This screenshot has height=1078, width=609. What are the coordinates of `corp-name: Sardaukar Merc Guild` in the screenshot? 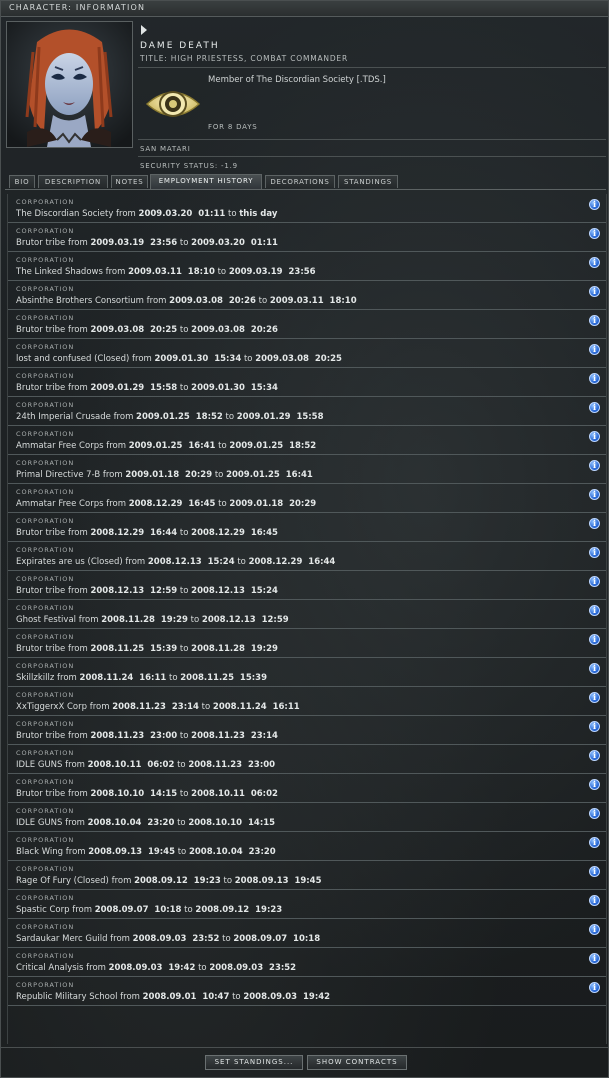 It's located at (61, 939).